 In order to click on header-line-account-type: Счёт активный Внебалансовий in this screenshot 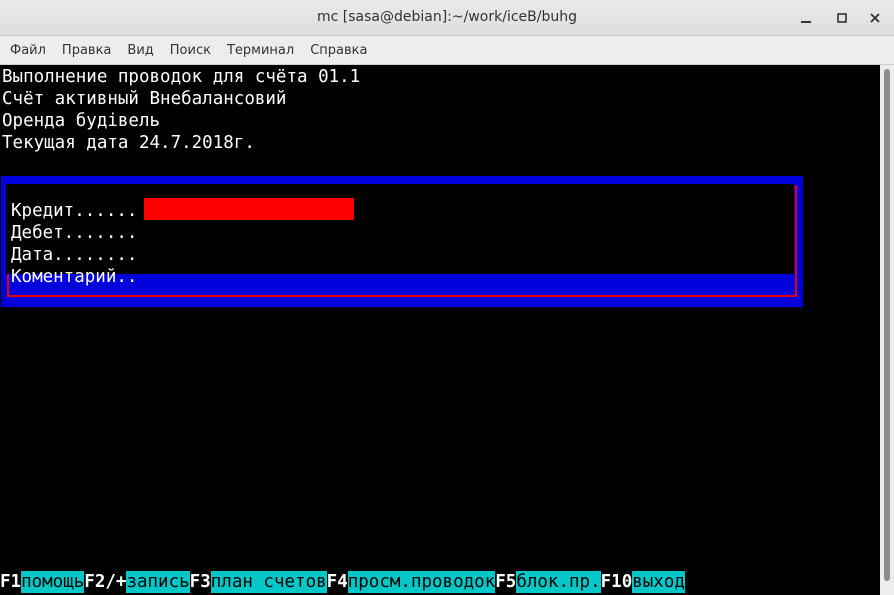, I will do `click(144, 99)`.